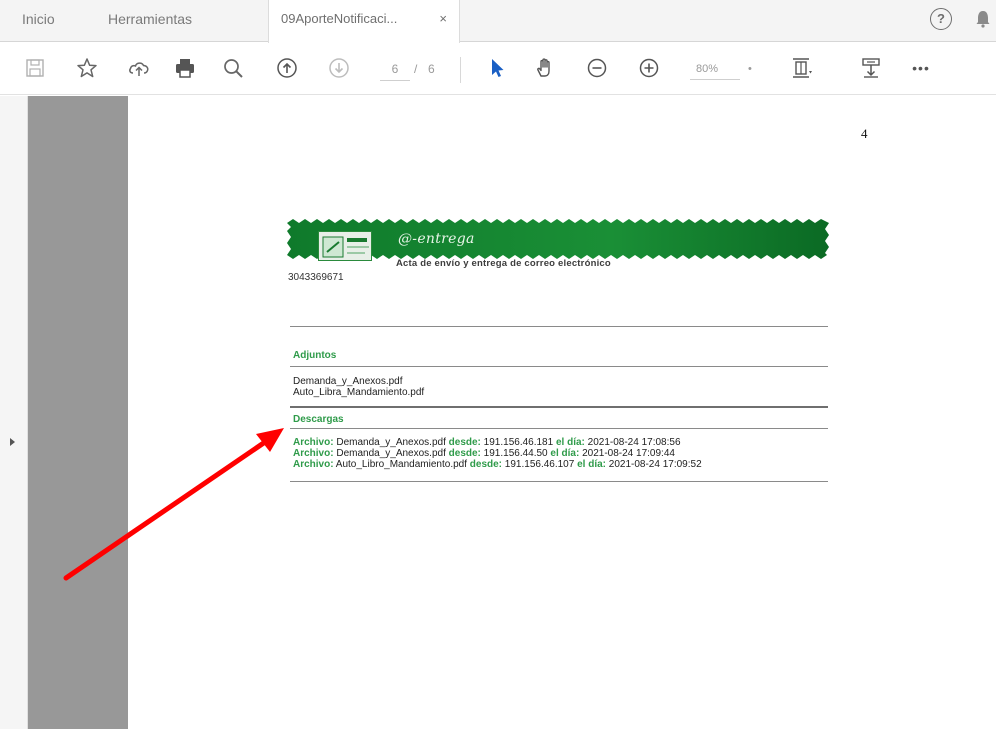  What do you see at coordinates (515, 453) in the screenshot?
I see `ip-address: 191.156.44.50` at bounding box center [515, 453].